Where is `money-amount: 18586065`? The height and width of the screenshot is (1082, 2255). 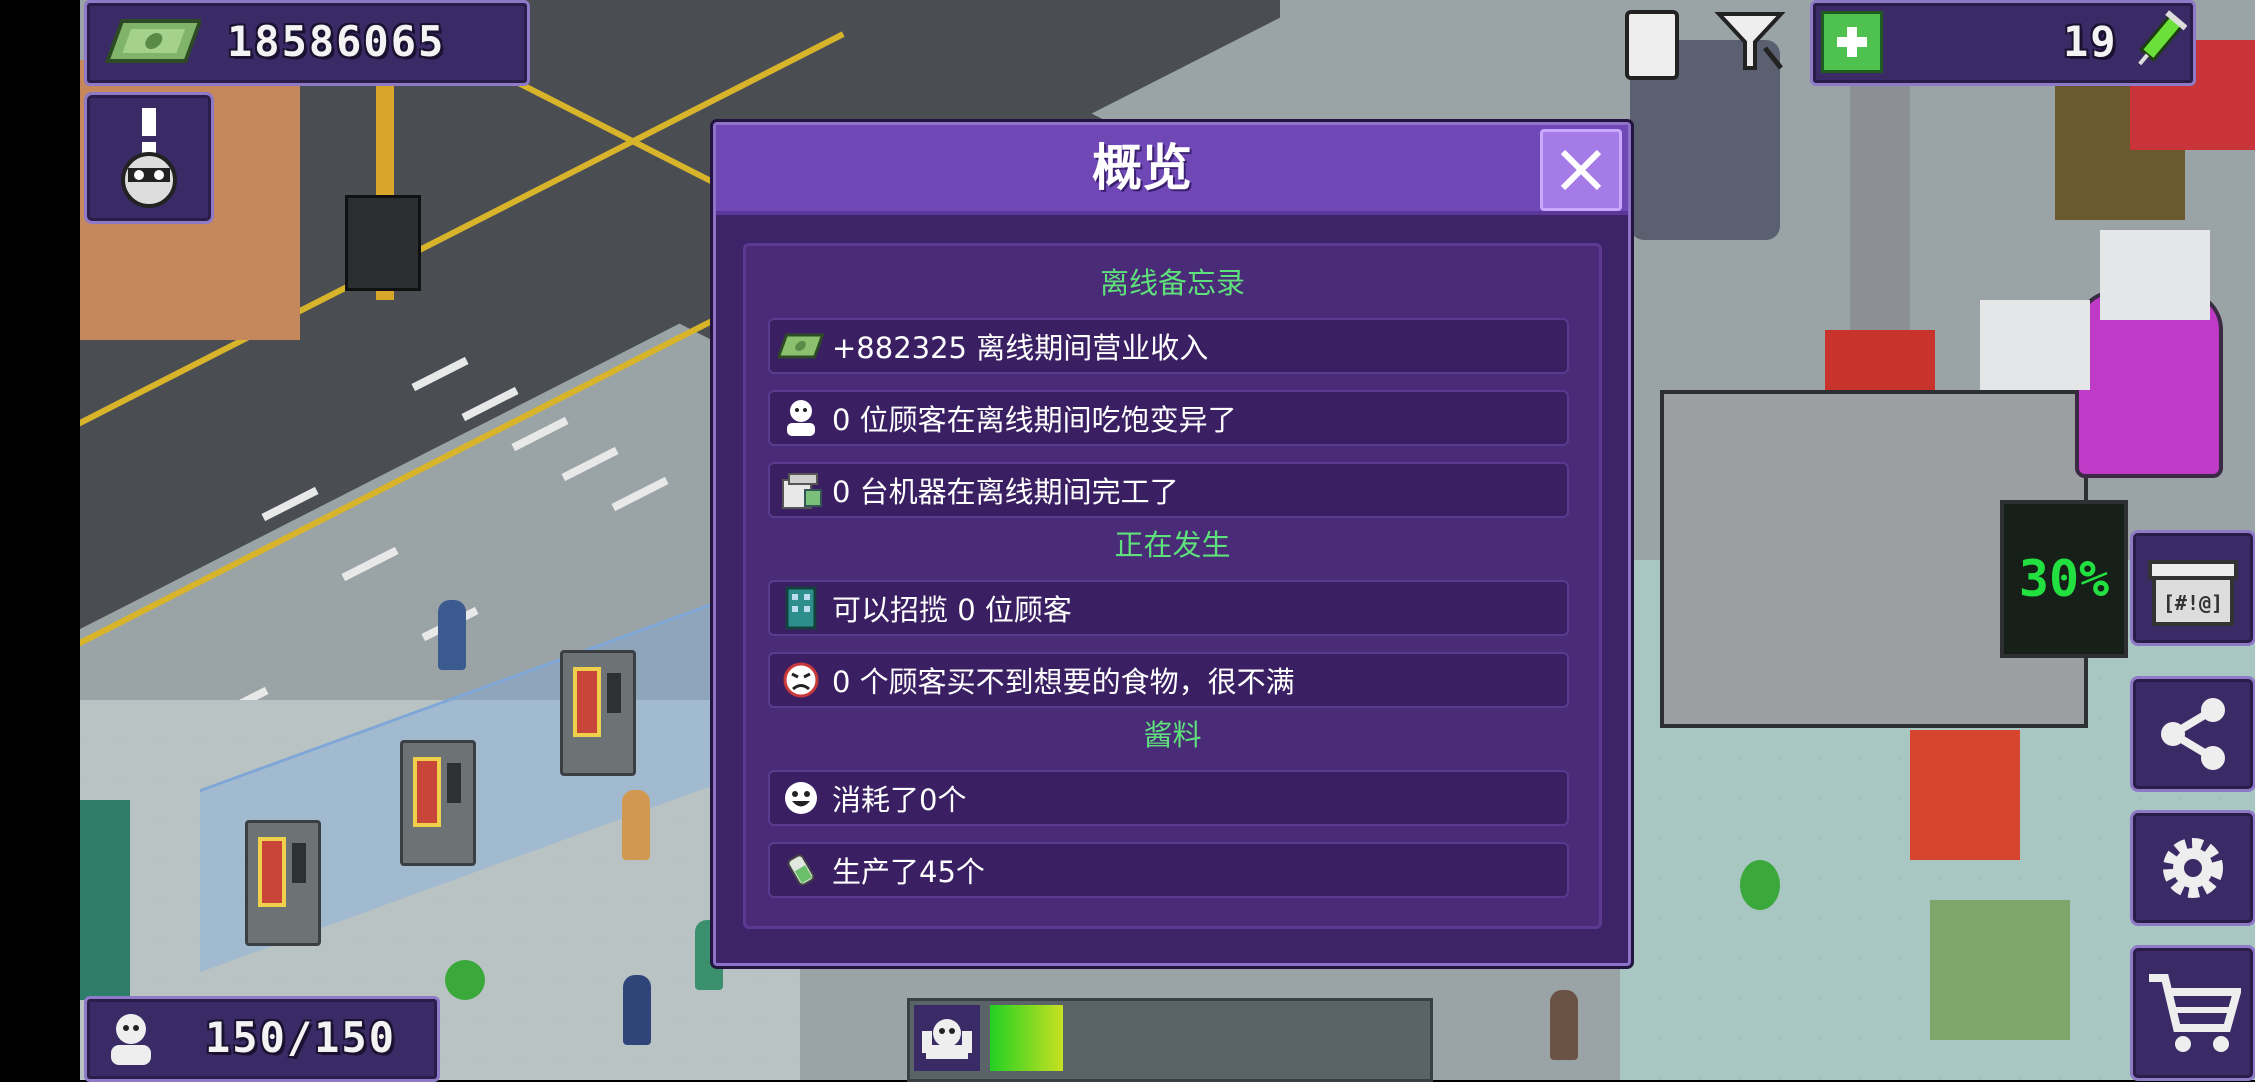
money-amount: 18586065 is located at coordinates (336, 41).